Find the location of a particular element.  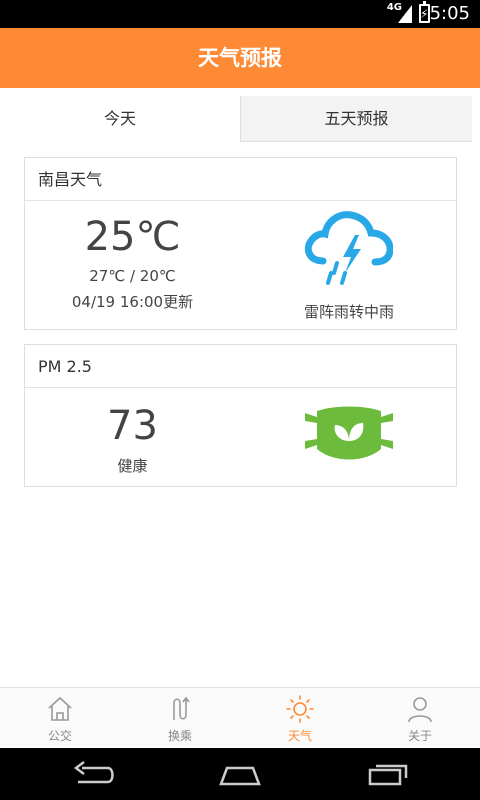

user-icon is located at coordinates (420, 710).